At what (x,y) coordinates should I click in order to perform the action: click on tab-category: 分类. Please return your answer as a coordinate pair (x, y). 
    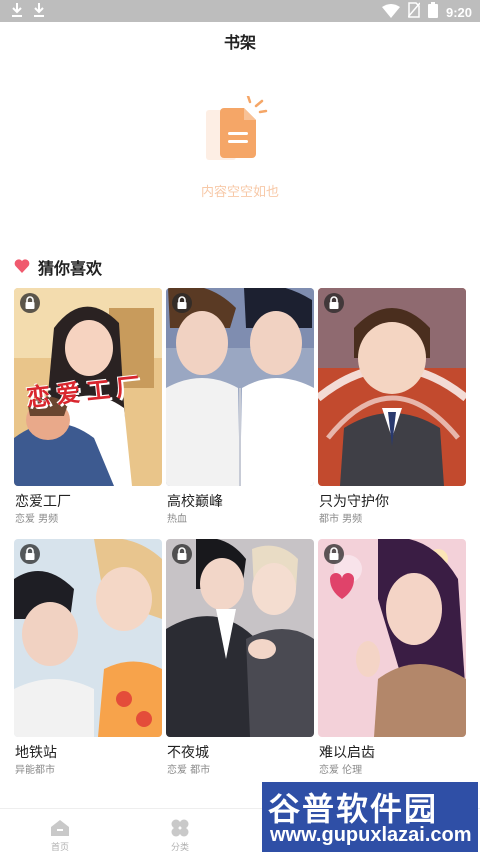
    Looking at the image, I should click on (180, 831).